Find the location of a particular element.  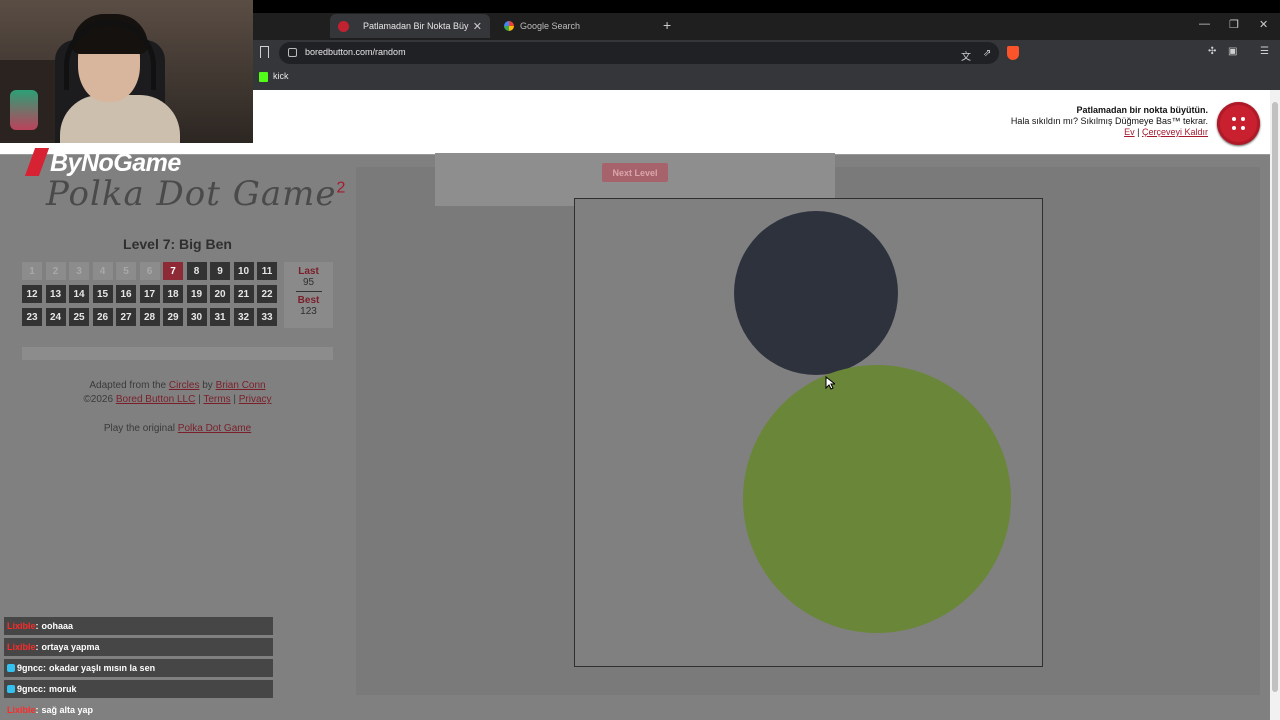

level-button-17: 17 is located at coordinates (149, 294).